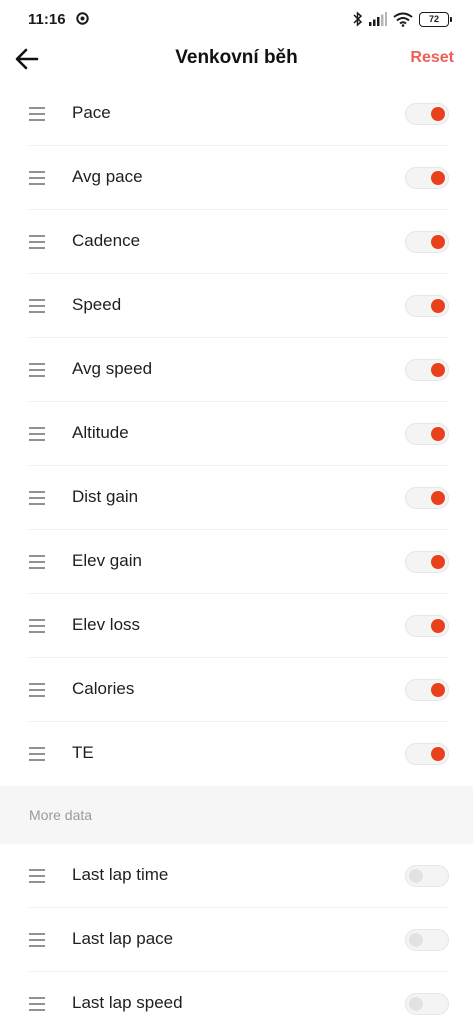 The height and width of the screenshot is (1036, 473). What do you see at coordinates (47, 19) in the screenshot?
I see `status-time: 11:16` at bounding box center [47, 19].